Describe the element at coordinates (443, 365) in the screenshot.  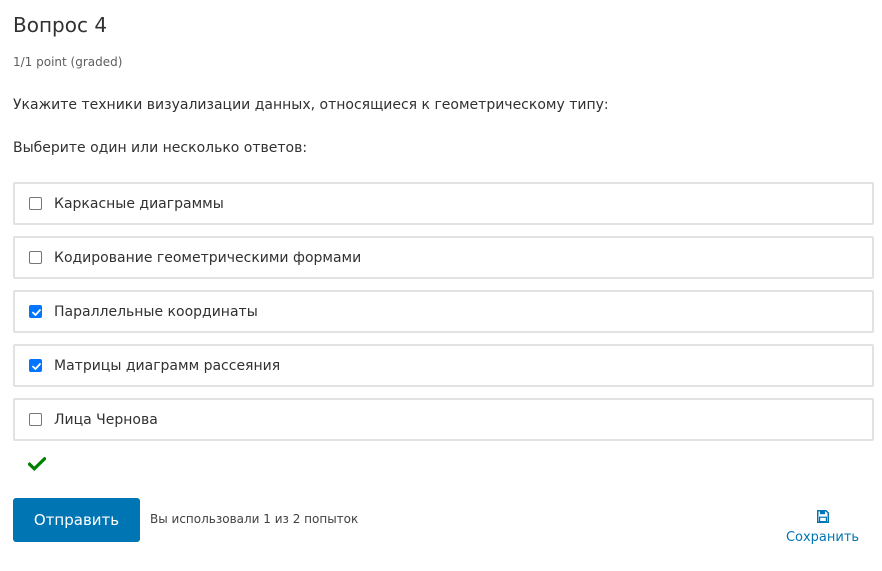
I see `choice-item-4: Матрицы диаграмм рассеяния` at that location.